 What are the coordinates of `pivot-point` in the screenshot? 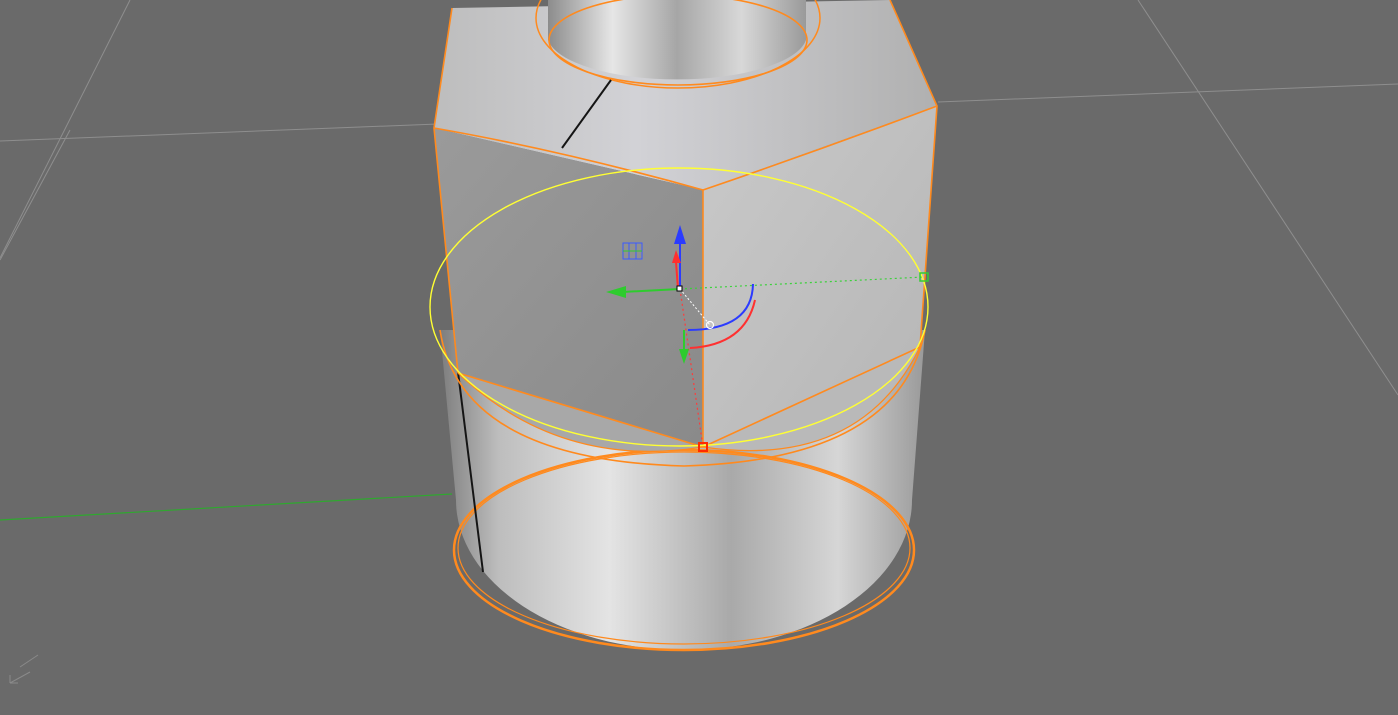 It's located at (679, 288).